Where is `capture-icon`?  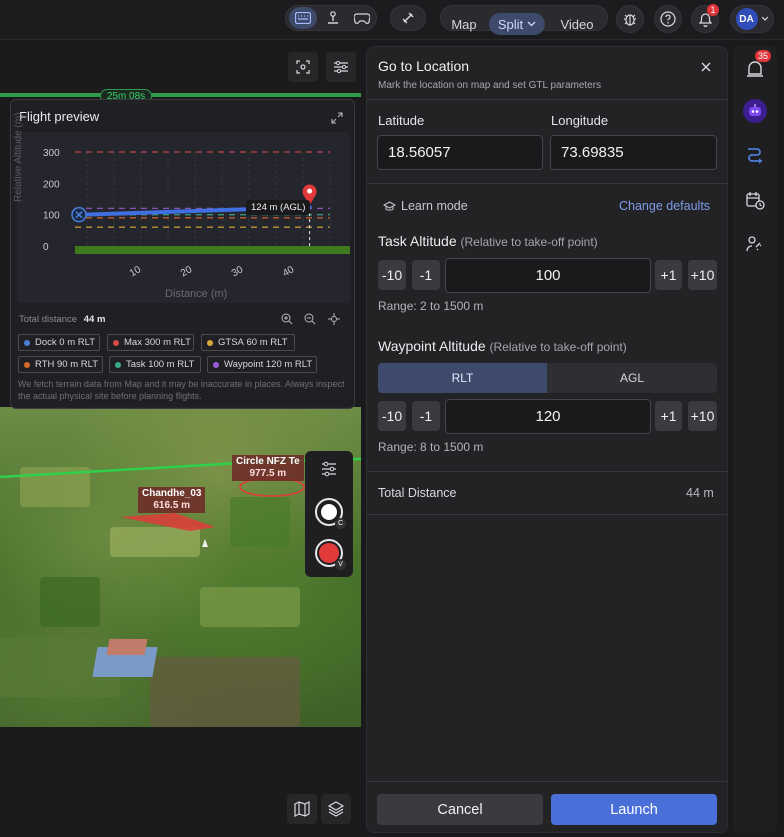
capture-icon is located at coordinates (303, 67).